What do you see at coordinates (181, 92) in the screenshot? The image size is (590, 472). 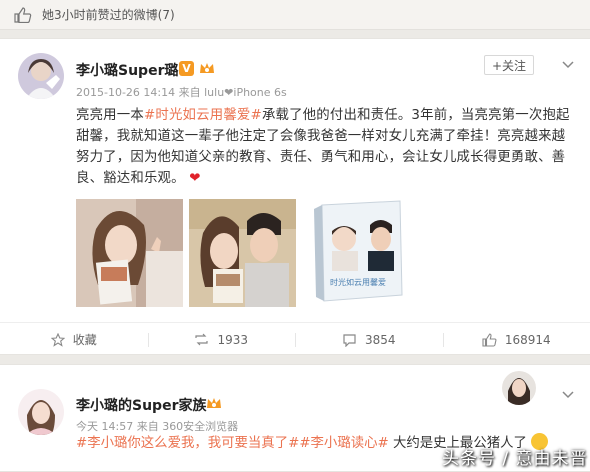 I see `post-meta: 2015-10-26 14:14 来自 lulu❤iPhone 6s` at bounding box center [181, 92].